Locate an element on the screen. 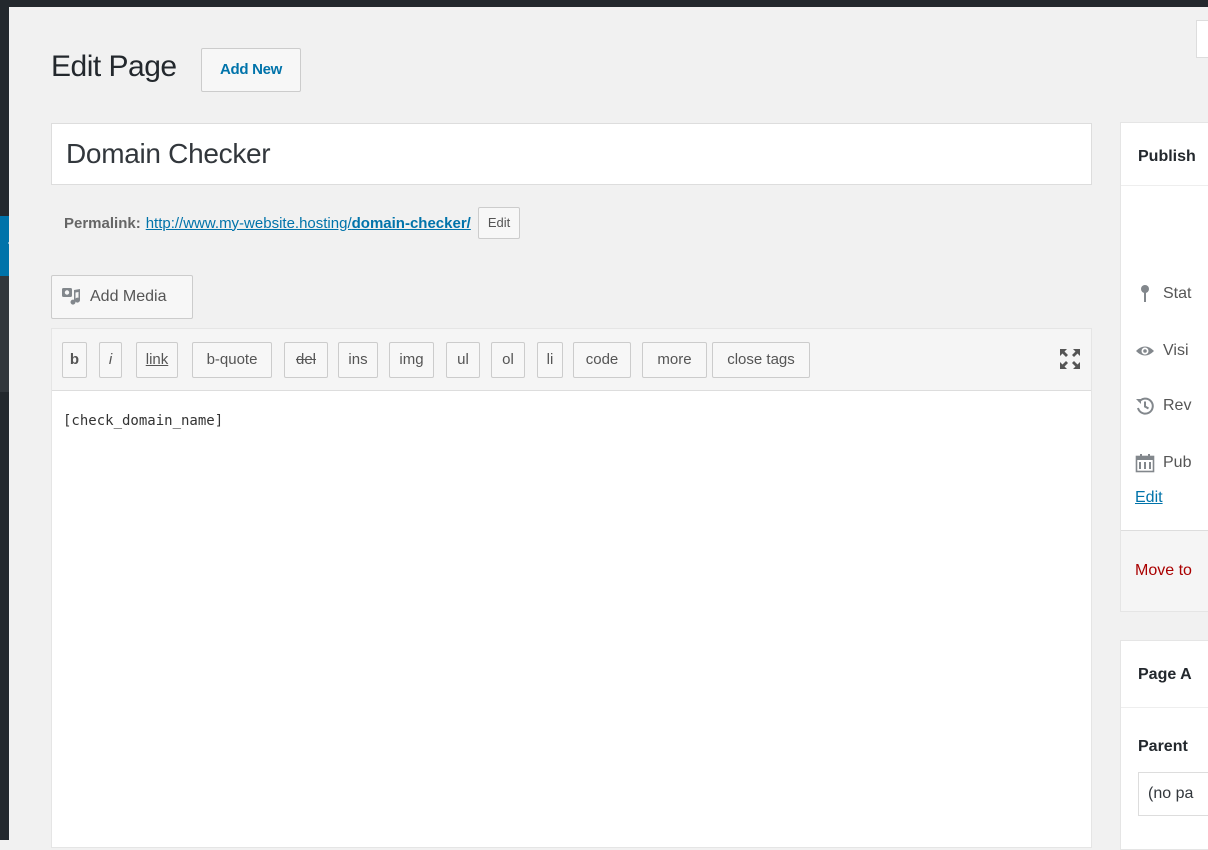 This screenshot has height=850, width=1208. quicktag-italic-button: i is located at coordinates (110, 360).